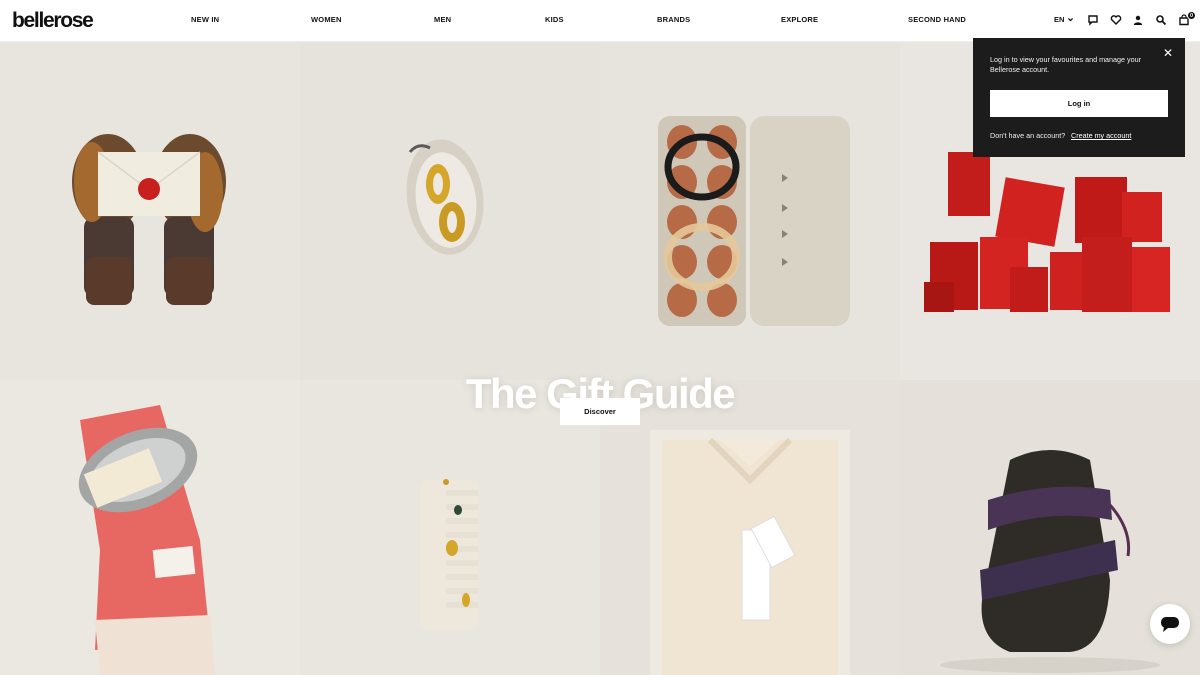  What do you see at coordinates (1028, 135) in the screenshot?
I see `no-account-text: Don't have an account?` at bounding box center [1028, 135].